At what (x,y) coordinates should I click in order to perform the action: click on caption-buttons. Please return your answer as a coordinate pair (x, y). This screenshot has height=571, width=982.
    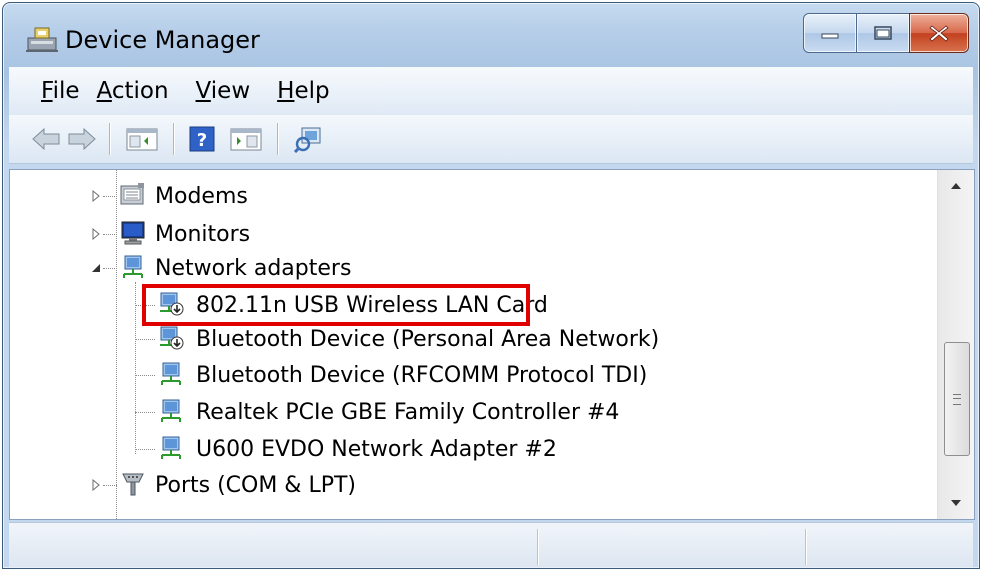
    Looking at the image, I should click on (886, 33).